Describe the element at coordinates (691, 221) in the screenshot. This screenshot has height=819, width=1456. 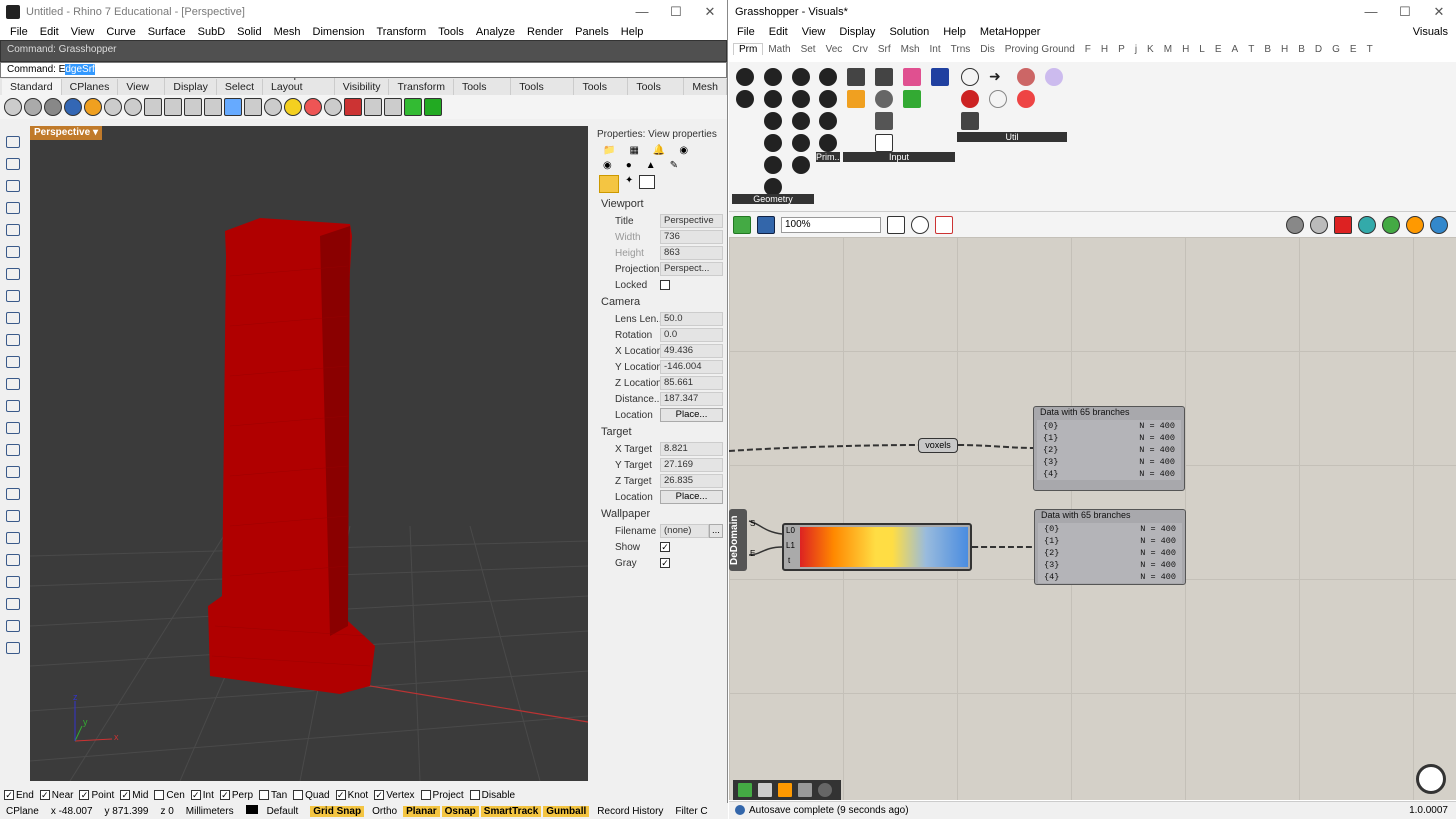
I see `prop-title-value: Perspective` at that location.